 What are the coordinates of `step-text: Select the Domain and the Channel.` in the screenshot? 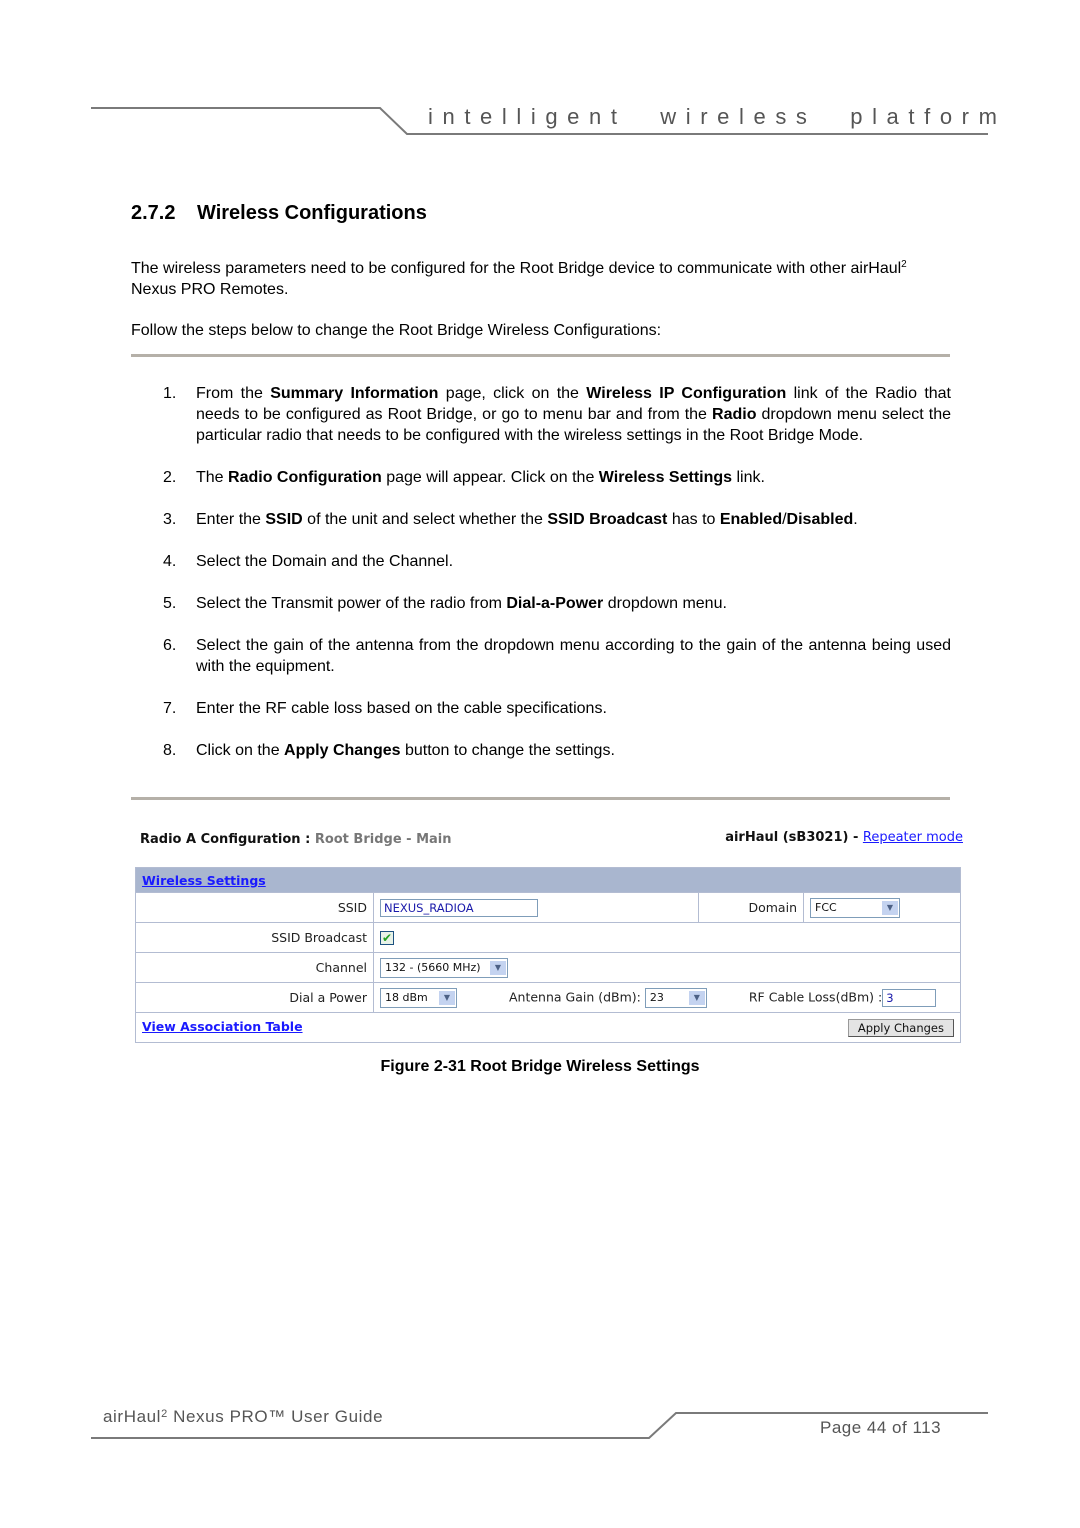 It's located at (325, 561).